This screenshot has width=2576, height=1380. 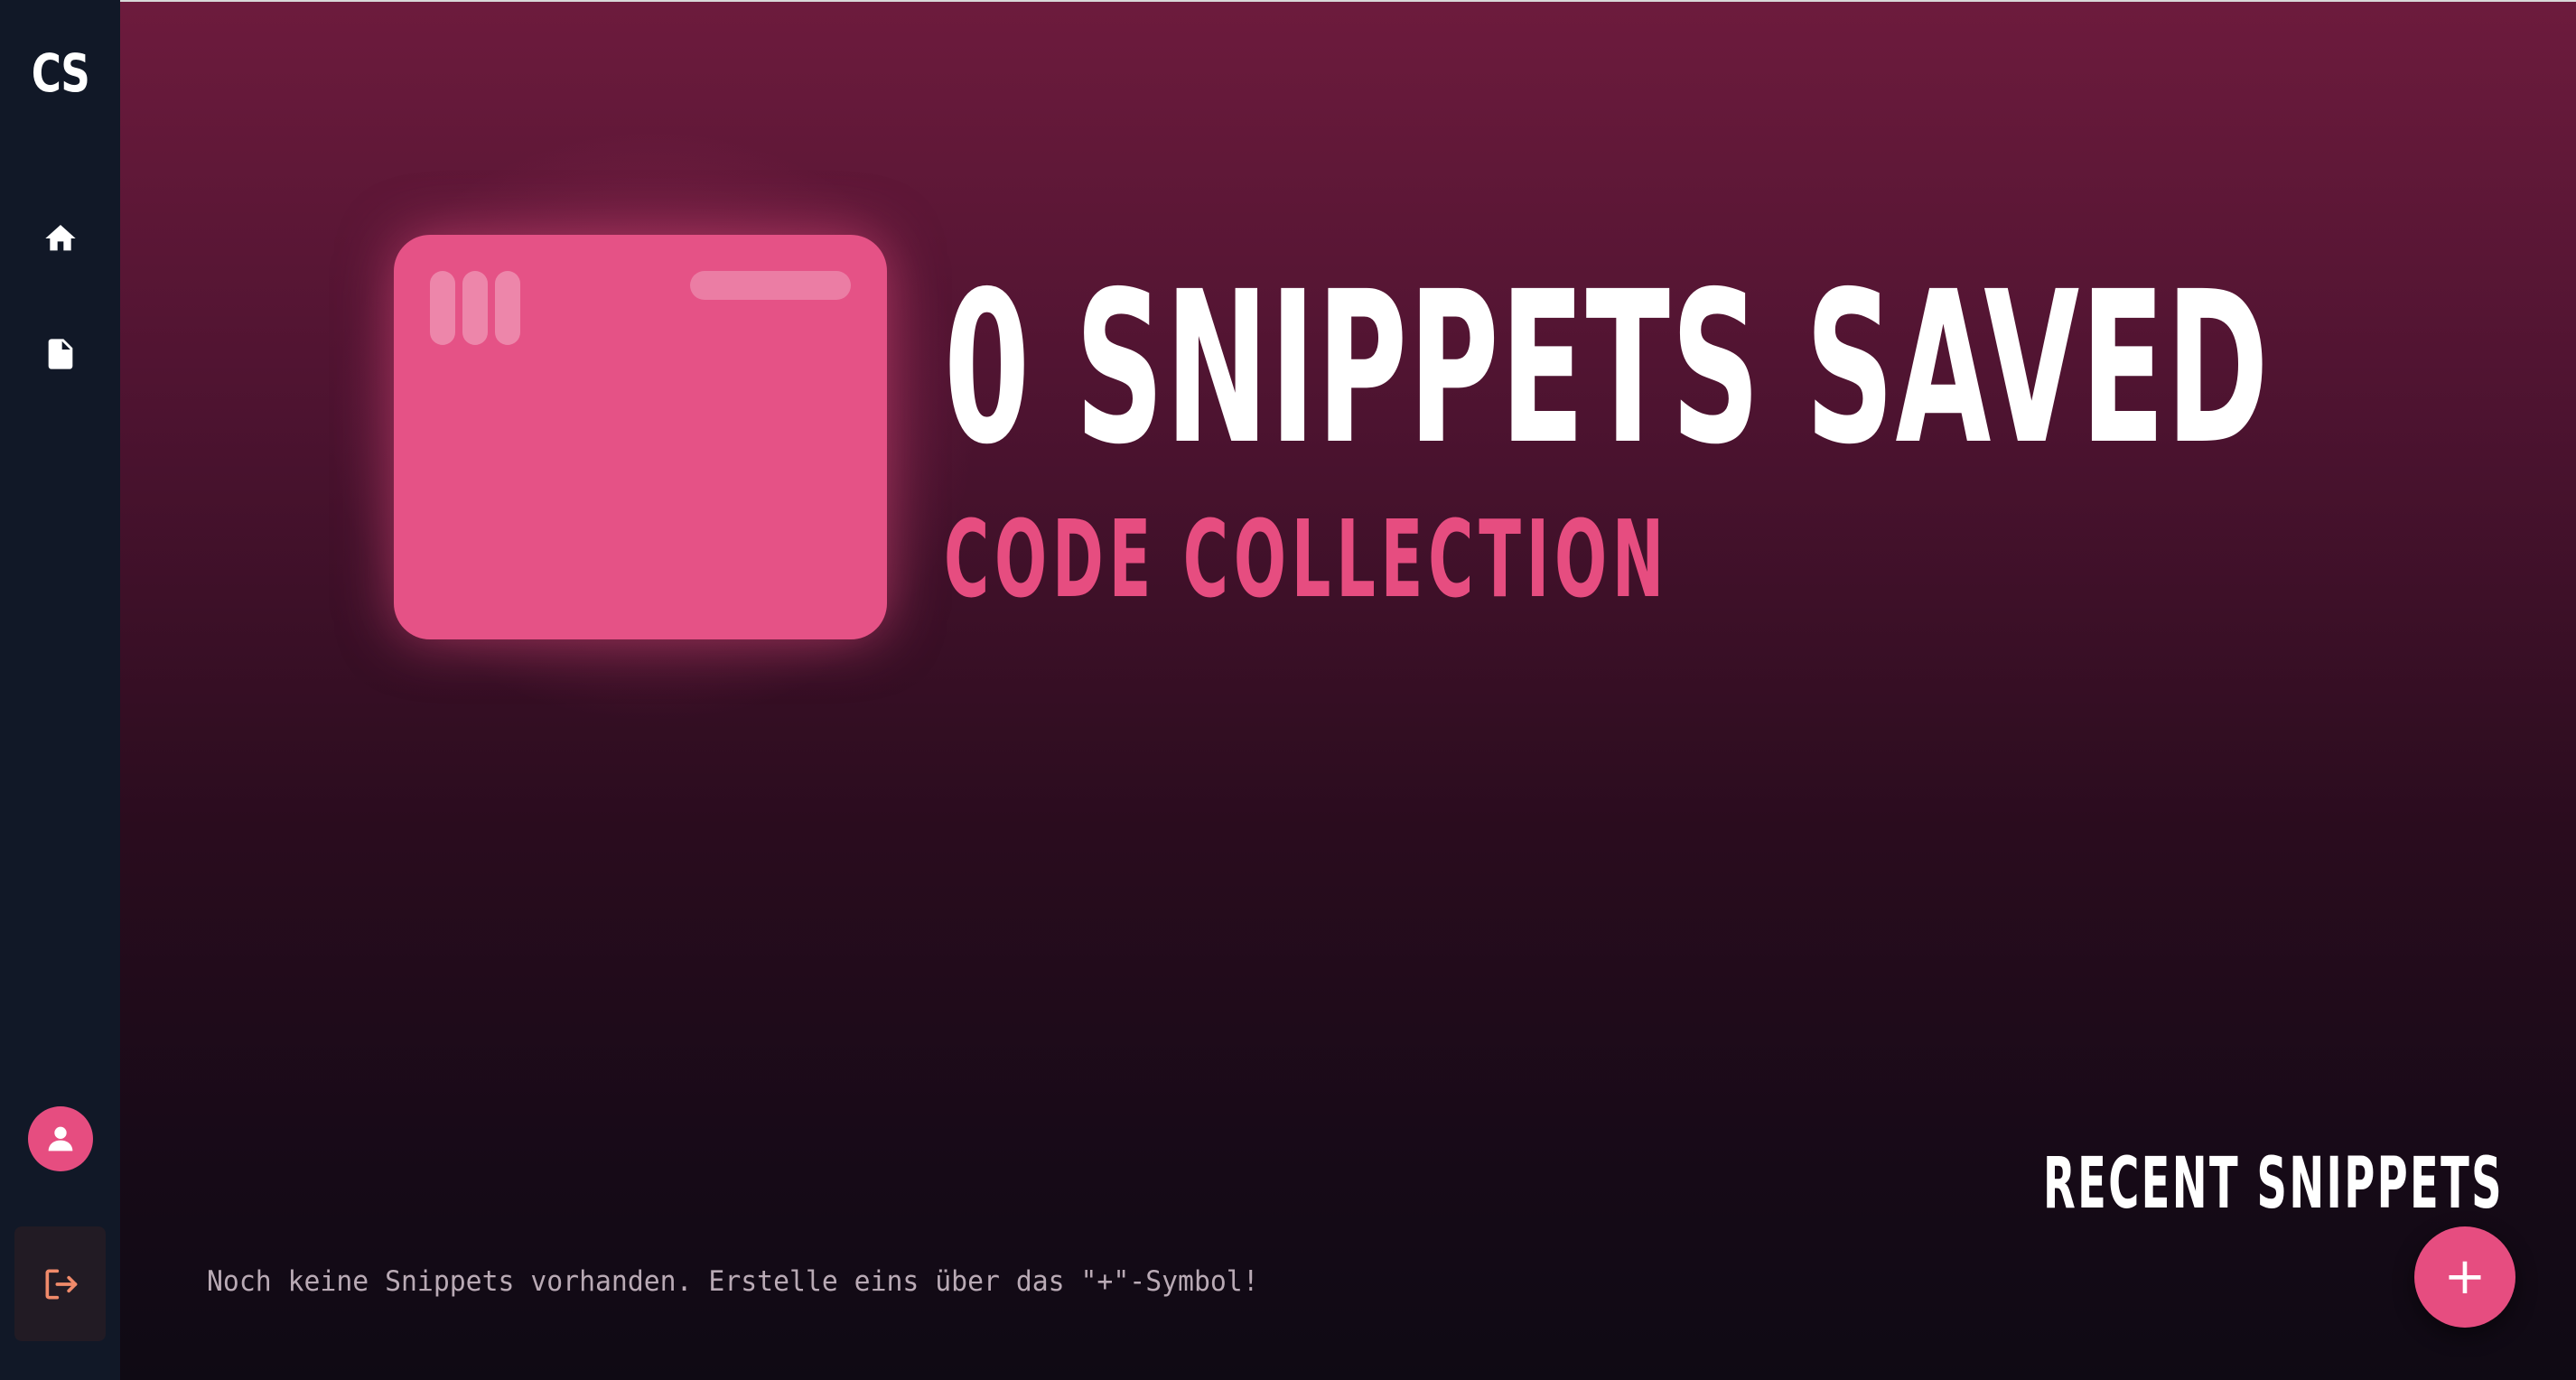 I want to click on user-avatar-button, so click(x=60, y=1138).